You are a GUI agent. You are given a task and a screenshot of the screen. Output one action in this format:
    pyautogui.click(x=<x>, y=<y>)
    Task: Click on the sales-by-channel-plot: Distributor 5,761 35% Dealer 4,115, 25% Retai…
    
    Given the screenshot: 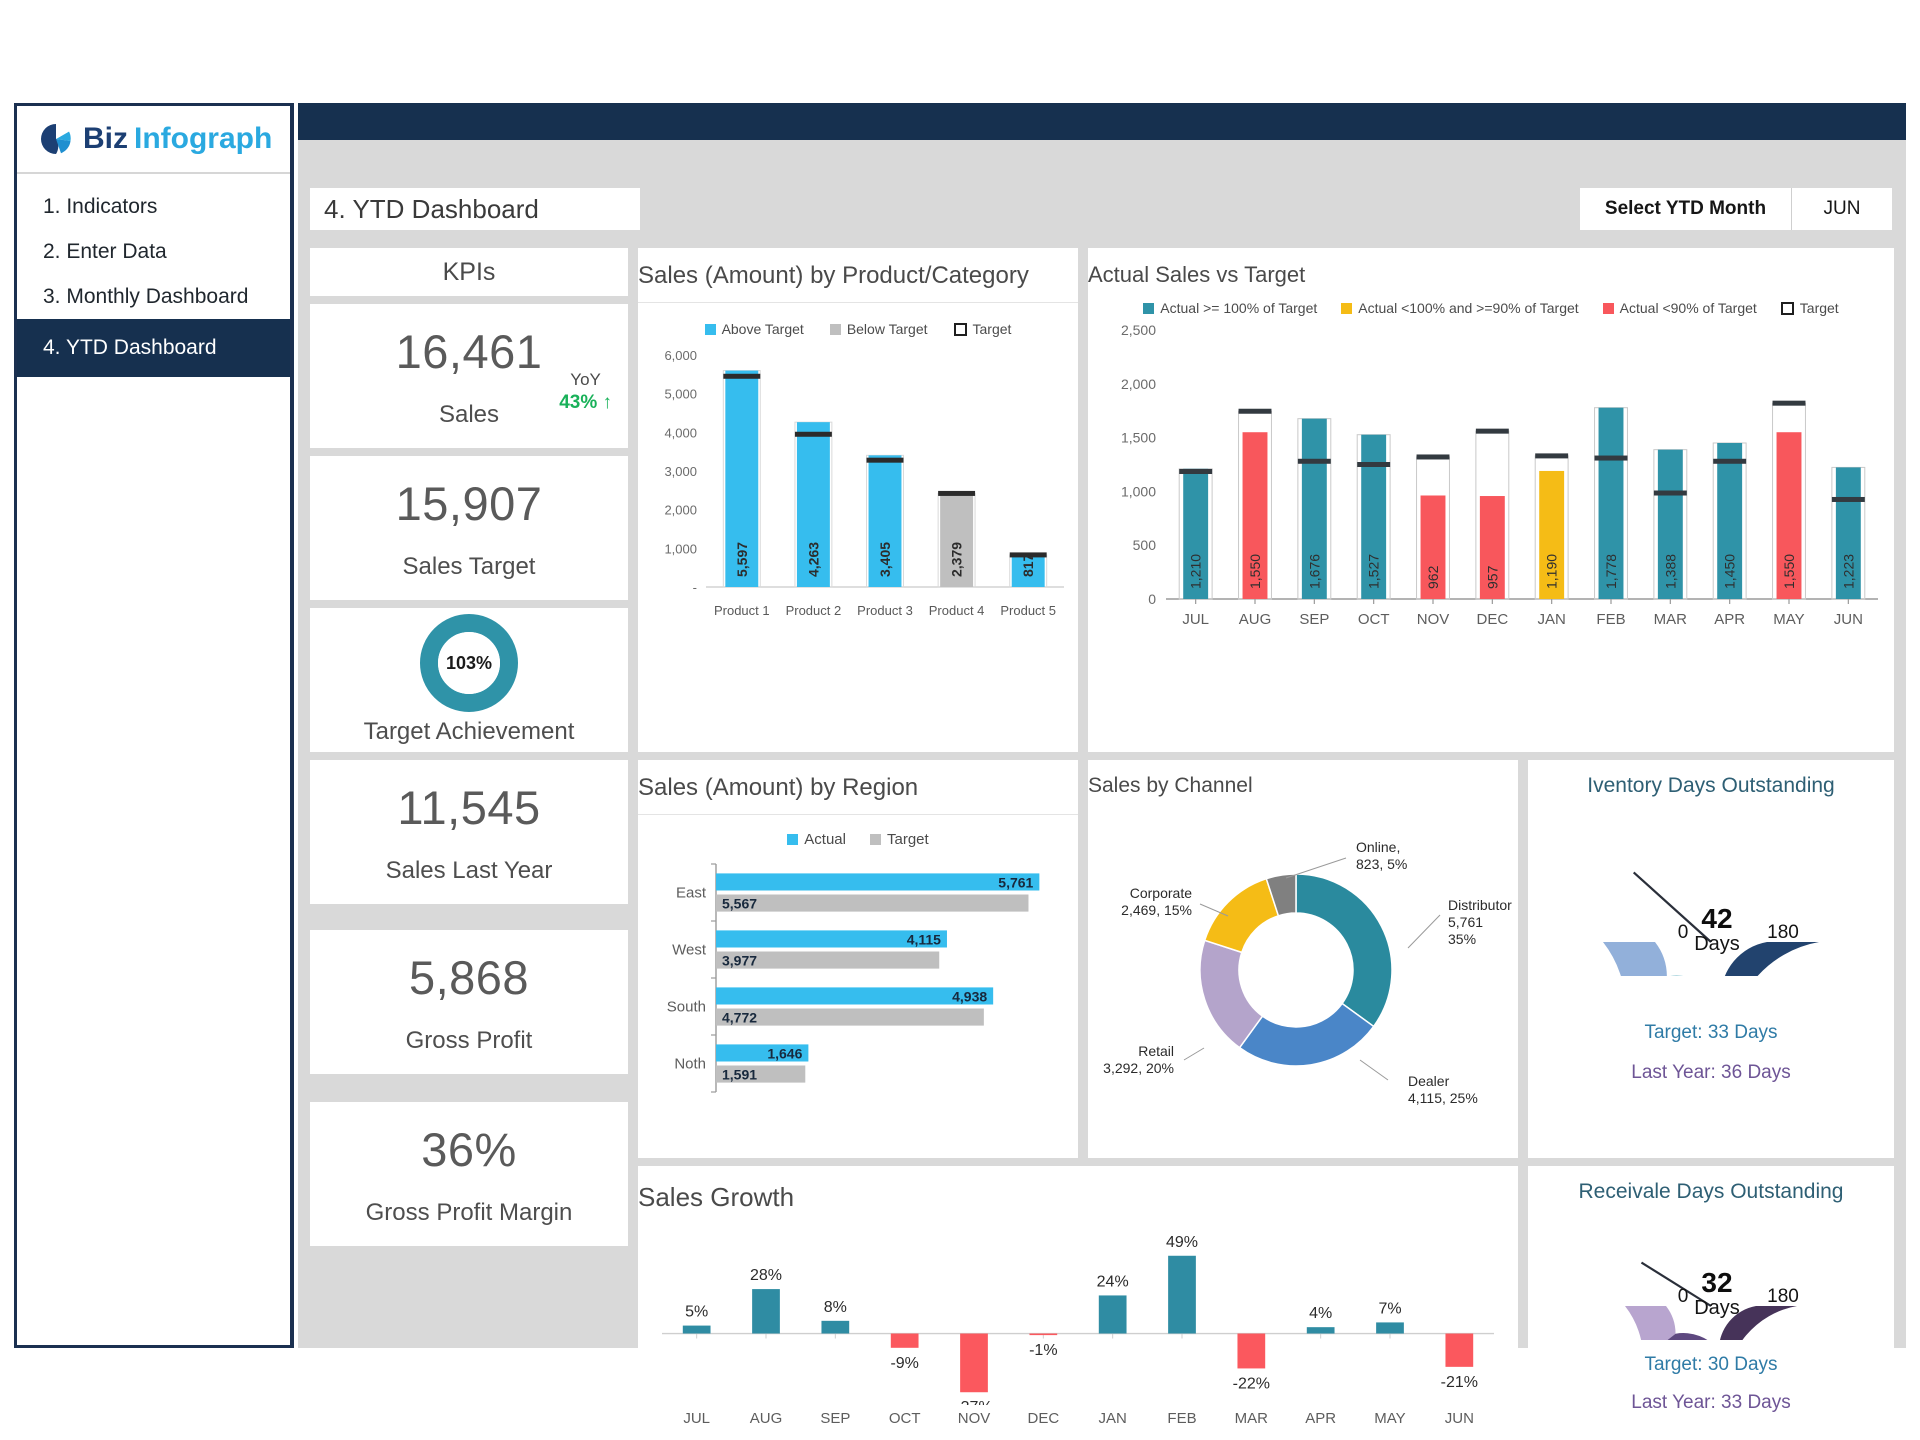 What is the action you would take?
    pyautogui.click(x=1303, y=974)
    